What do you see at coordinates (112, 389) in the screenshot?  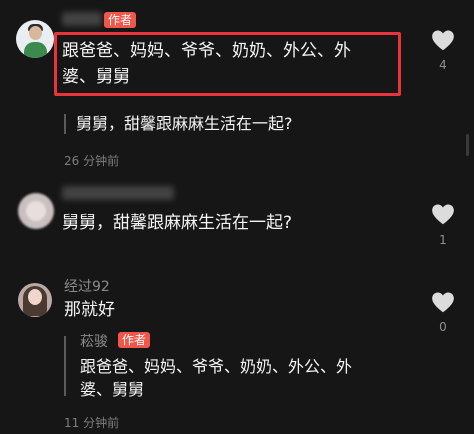 I see `reply-text-line2: 婆、舅舅` at bounding box center [112, 389].